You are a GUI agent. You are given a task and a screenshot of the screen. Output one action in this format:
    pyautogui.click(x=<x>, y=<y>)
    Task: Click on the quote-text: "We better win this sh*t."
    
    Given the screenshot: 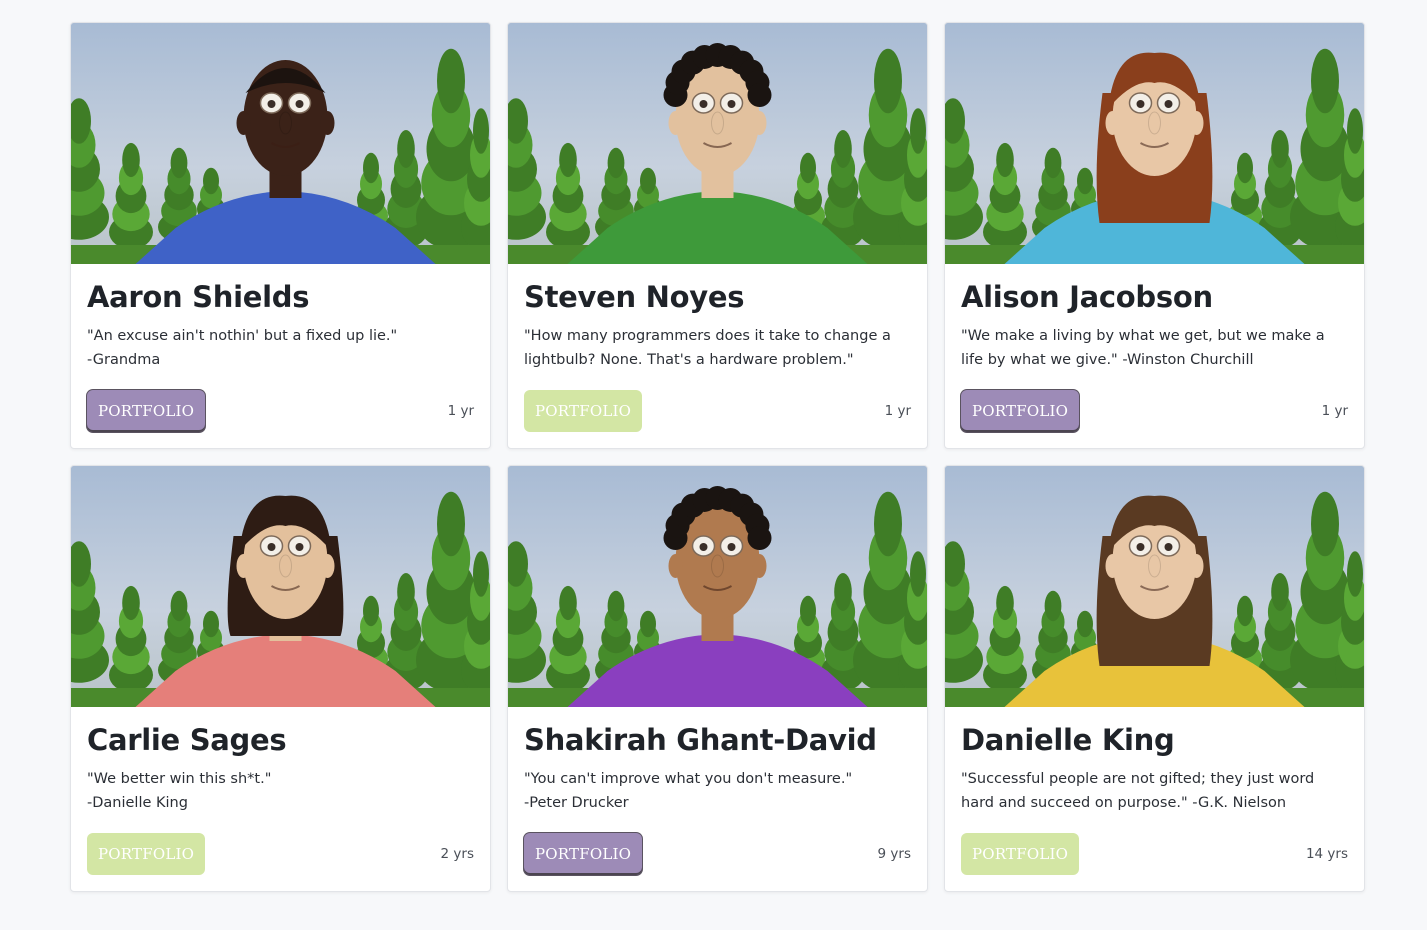 What is the action you would take?
    pyautogui.click(x=179, y=779)
    